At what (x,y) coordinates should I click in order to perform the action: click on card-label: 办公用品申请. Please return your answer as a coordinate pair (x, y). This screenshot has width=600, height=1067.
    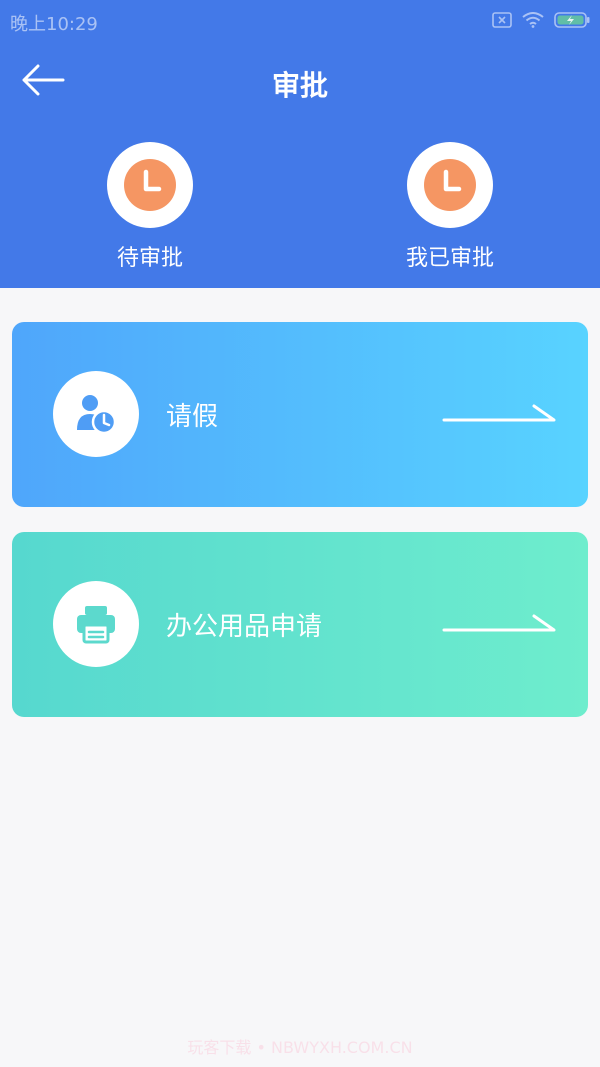
    Looking at the image, I should click on (244, 627).